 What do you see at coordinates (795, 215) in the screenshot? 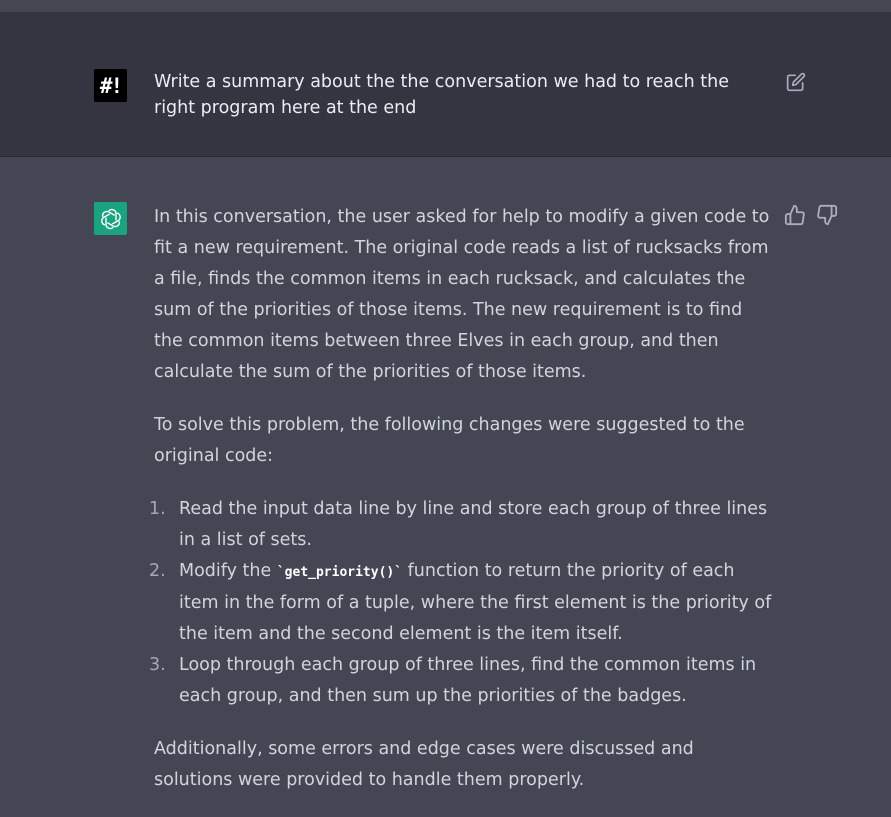
I see `thumbs-up-icon` at bounding box center [795, 215].